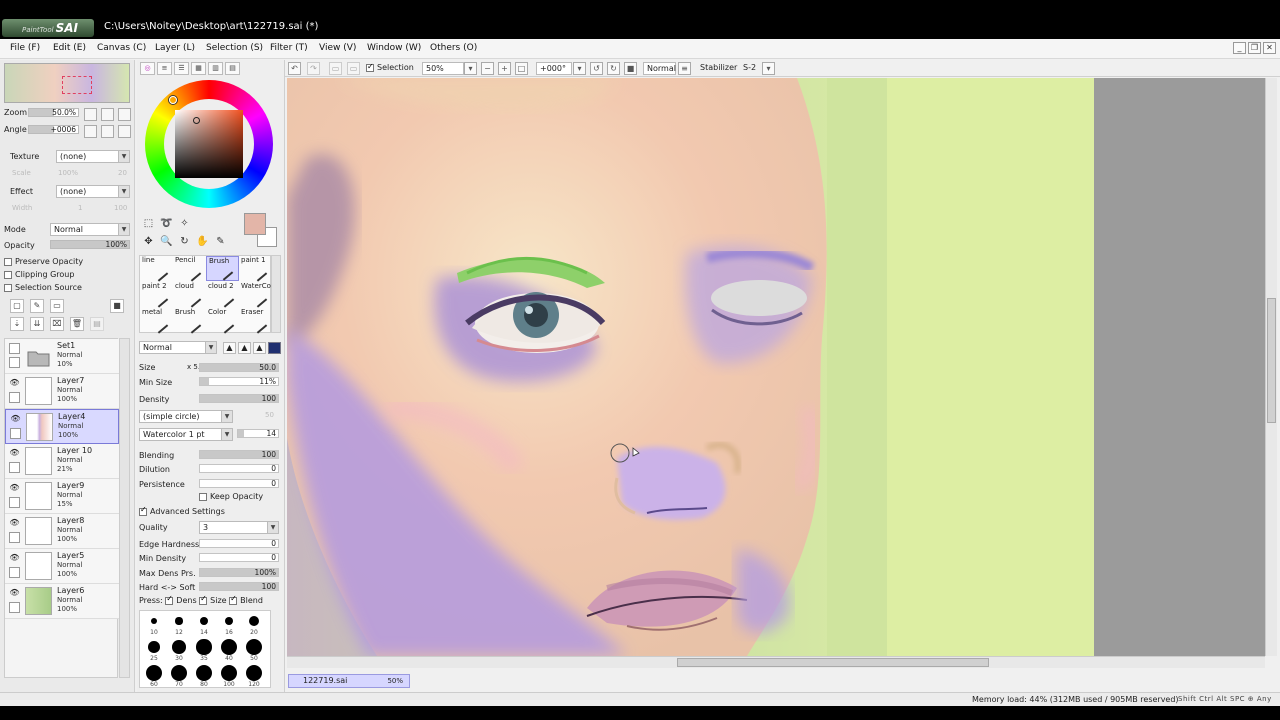  What do you see at coordinates (239, 468) in the screenshot?
I see `dilution-slider: 0` at bounding box center [239, 468].